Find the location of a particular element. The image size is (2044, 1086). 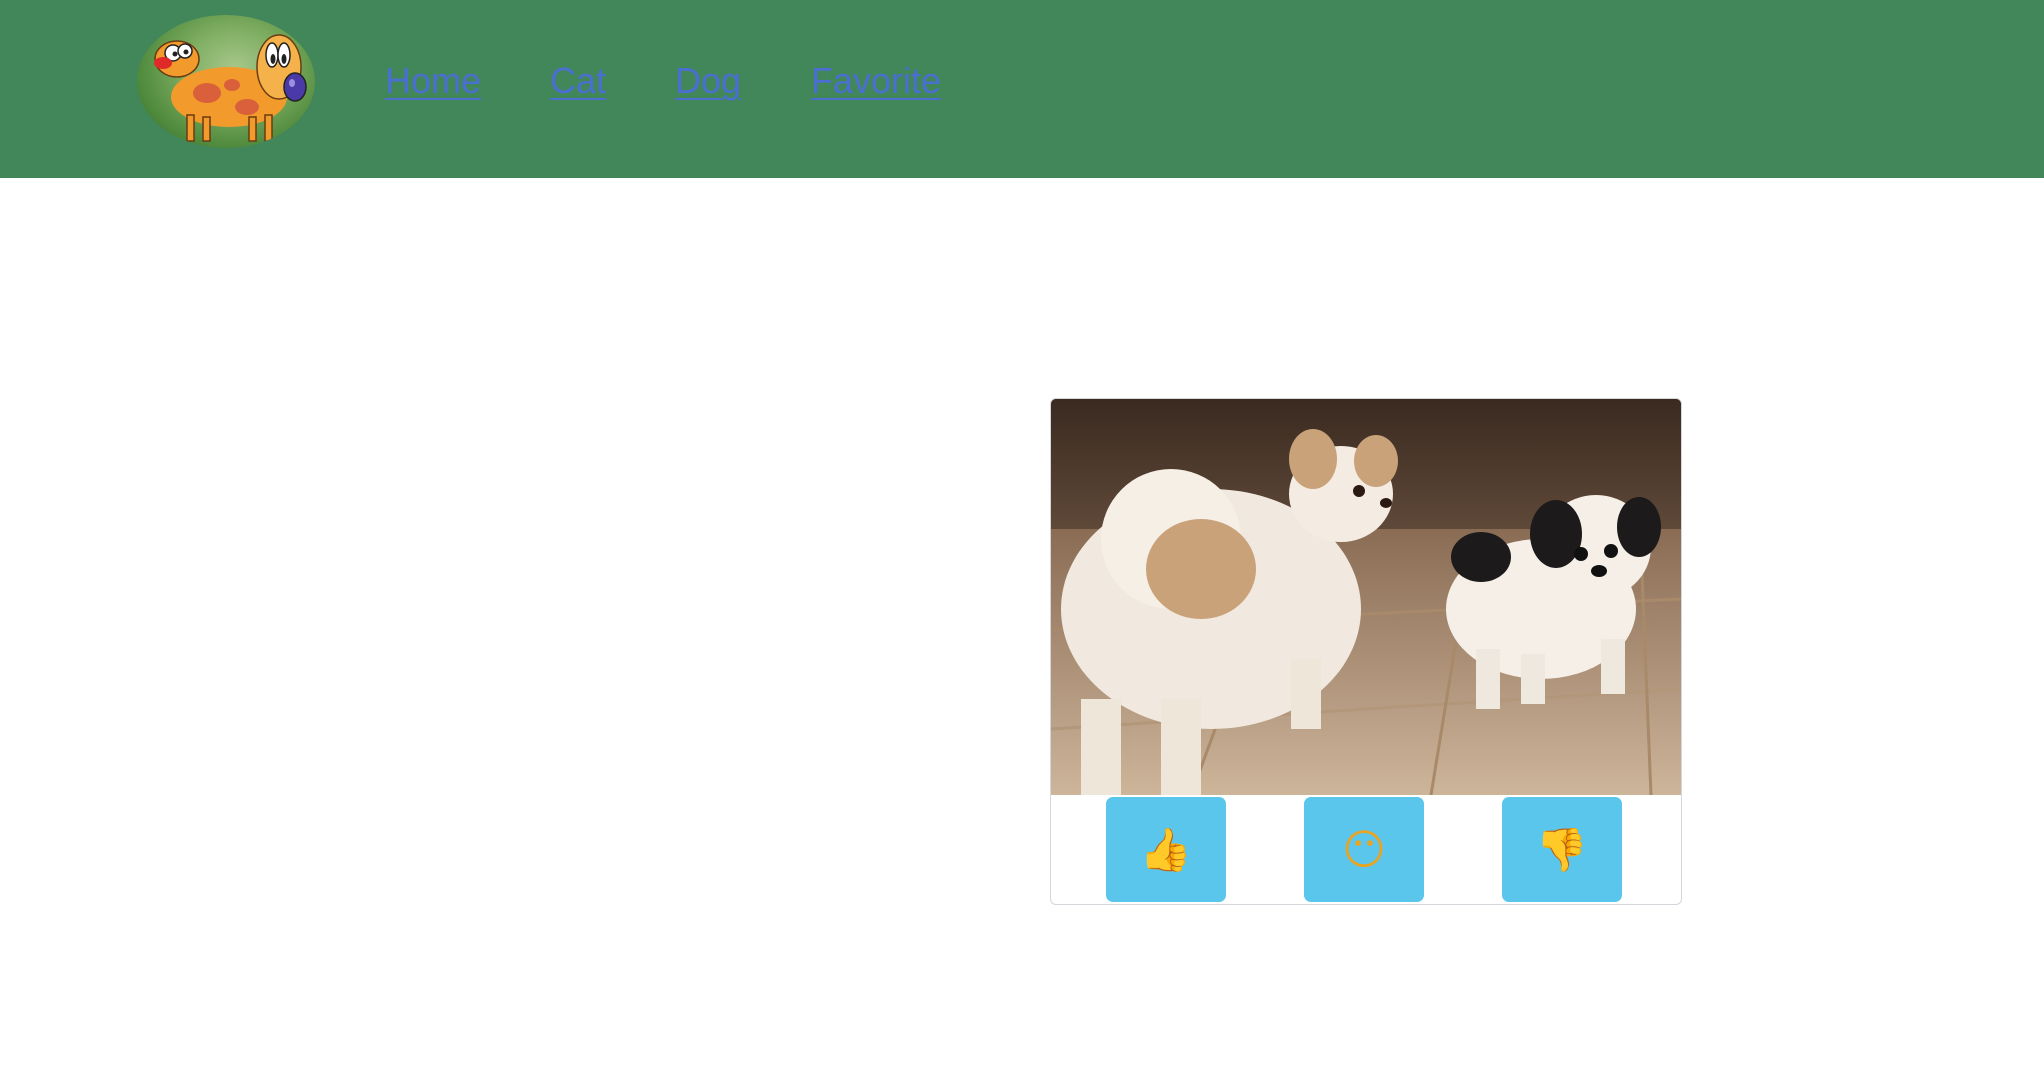

thumbs-up-icon: 👍 is located at coordinates (1166, 849).